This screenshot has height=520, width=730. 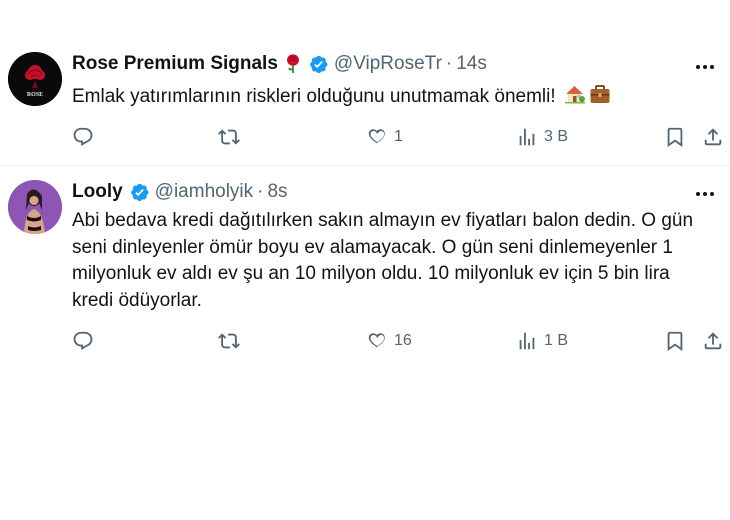 I want to click on like-button: 1, so click(x=384, y=137).